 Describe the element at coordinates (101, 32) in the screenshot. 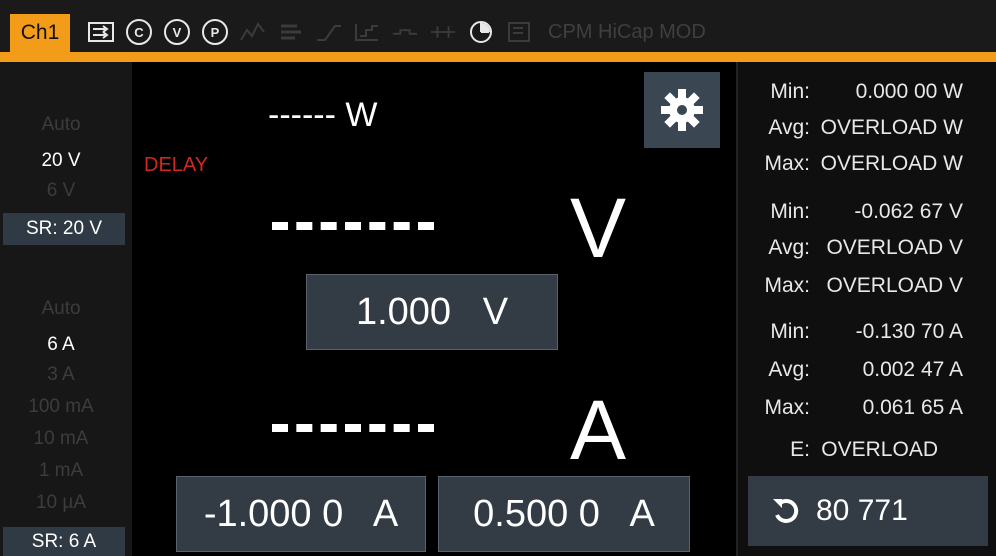

I see `measurement-icon` at that location.